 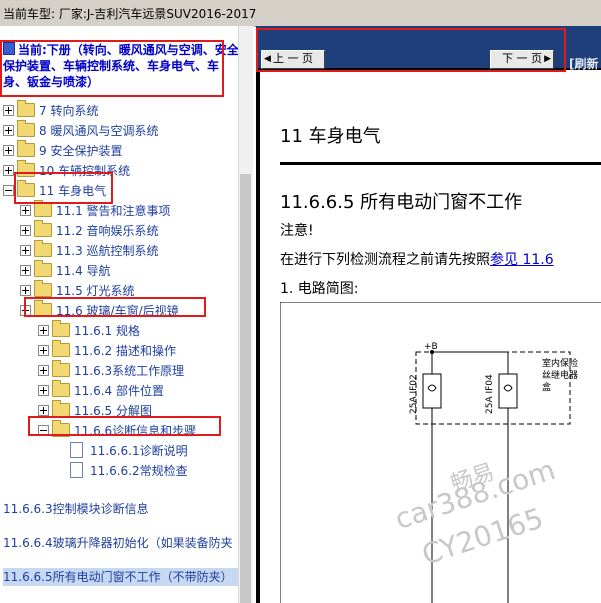 What do you see at coordinates (107, 251) in the screenshot?
I see `toc-node-label: 11.3 巡航控制系统` at bounding box center [107, 251].